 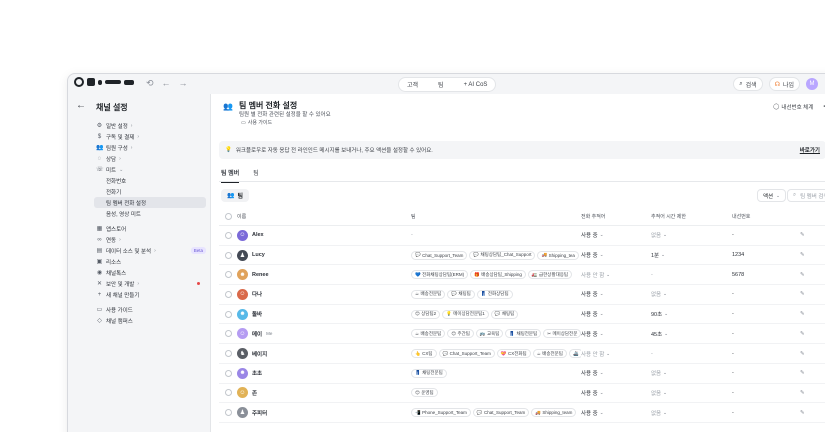 What do you see at coordinates (166, 83) in the screenshot?
I see `back-icon: ←` at bounding box center [166, 83].